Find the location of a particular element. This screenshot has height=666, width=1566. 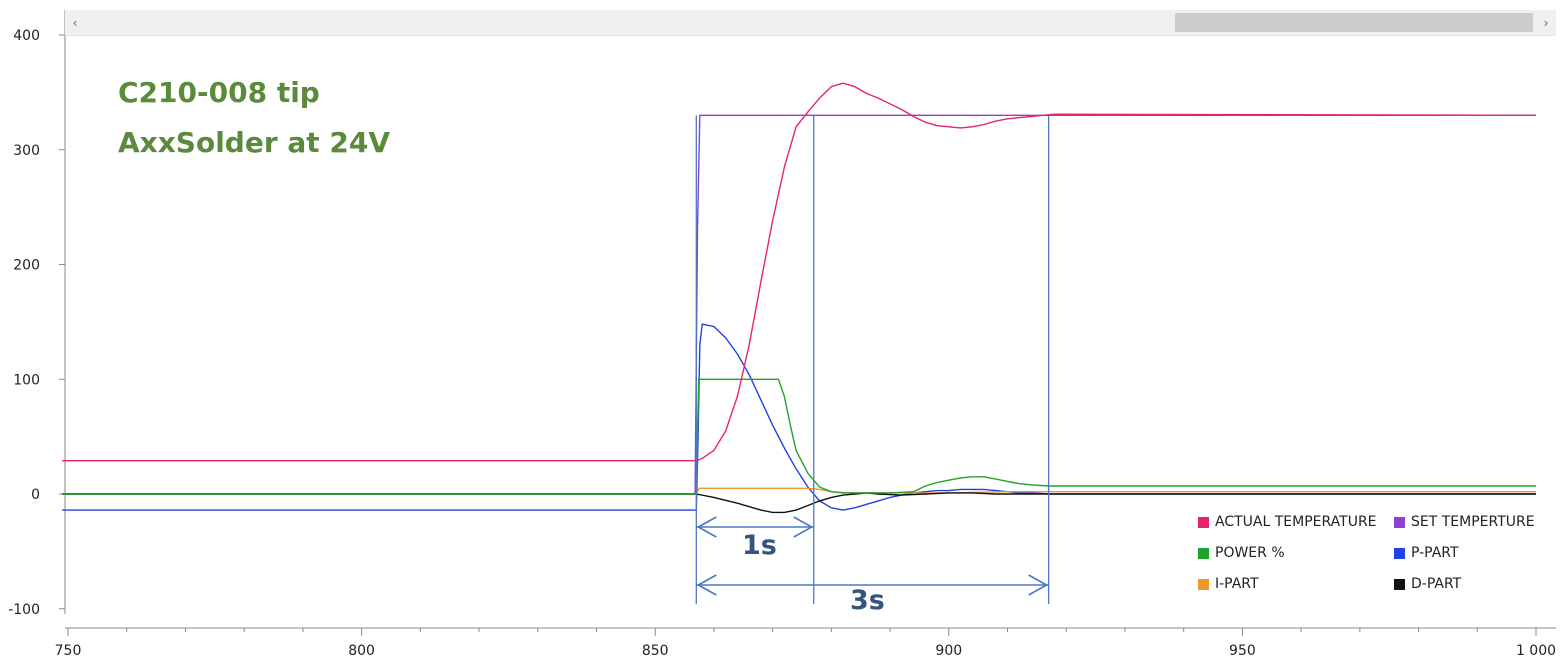

scroll-left-icon: ‹ is located at coordinates (75, 22).